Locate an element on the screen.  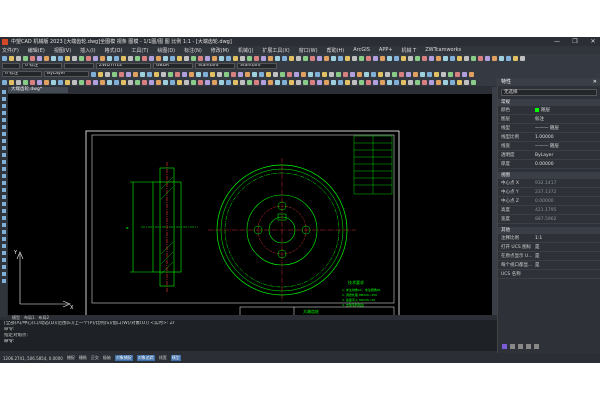
status-ortho-button: 正交 is located at coordinates (95, 358).